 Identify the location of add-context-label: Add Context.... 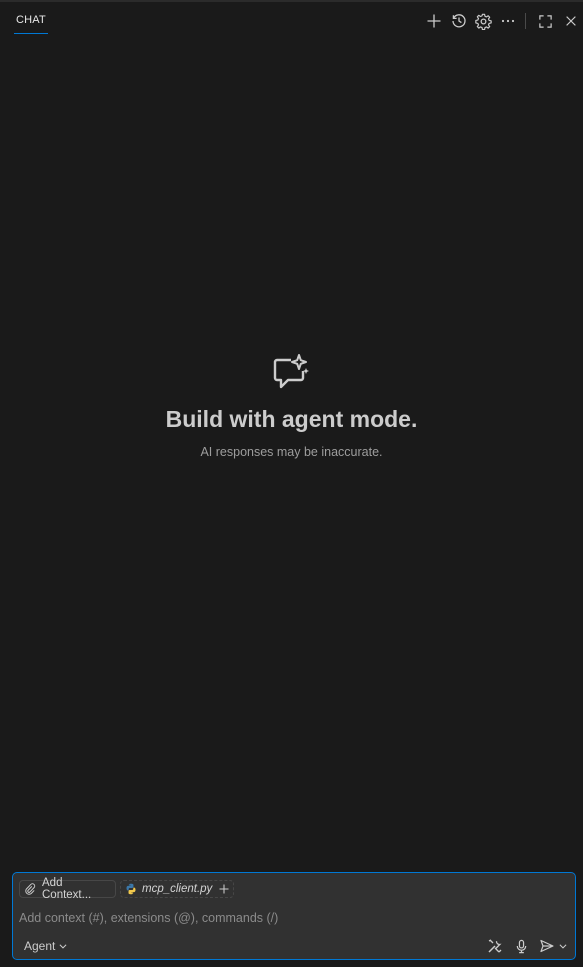
(67, 889).